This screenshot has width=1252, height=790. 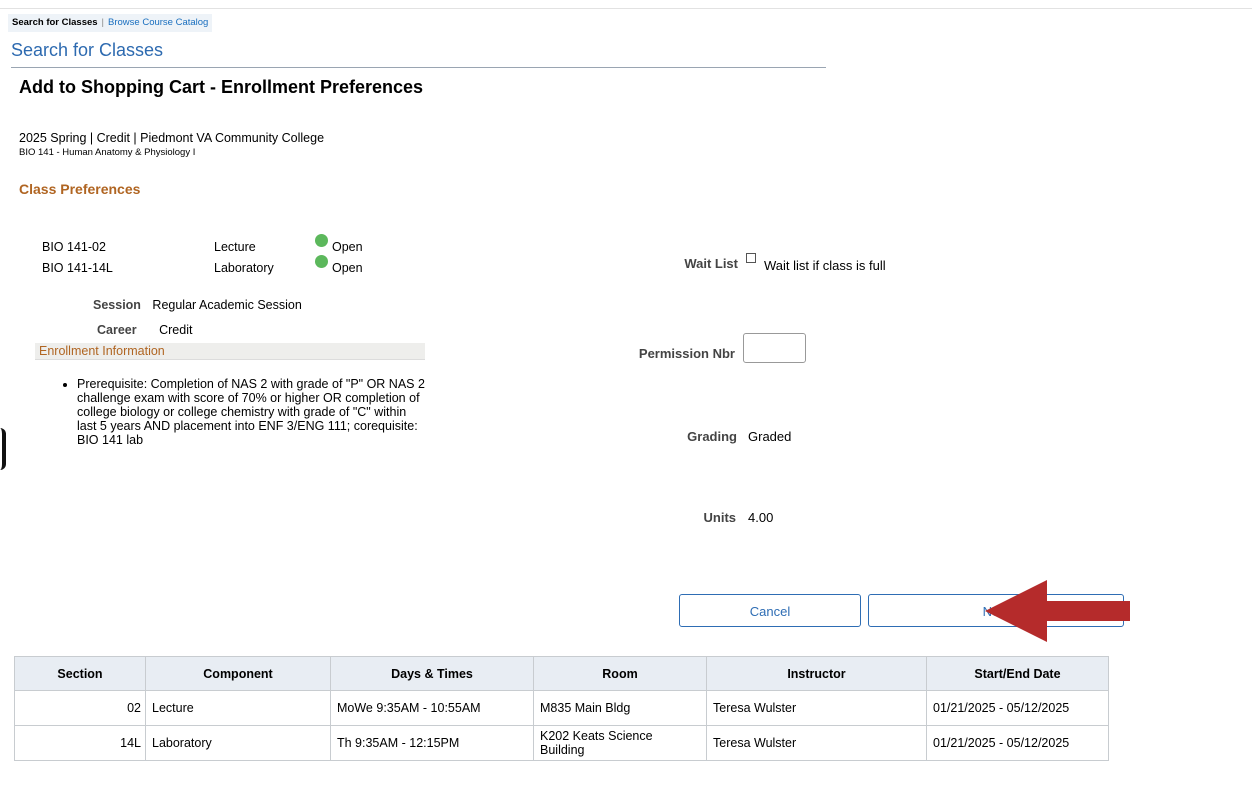 I want to click on enrollment-info-header: Enrollment Information, so click(x=230, y=351).